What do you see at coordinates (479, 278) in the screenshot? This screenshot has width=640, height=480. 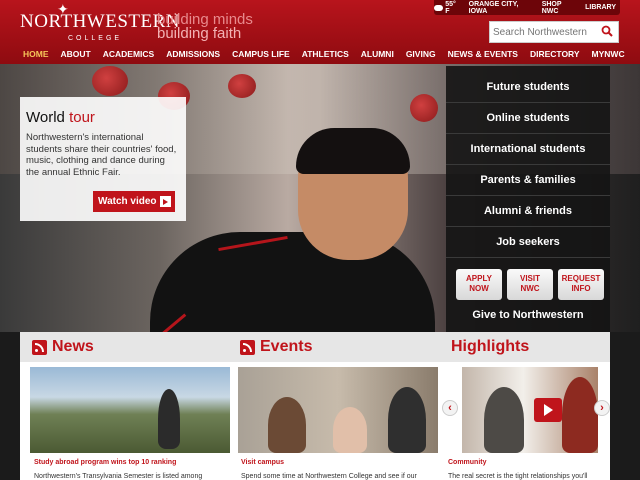 I see `apply-label-1: APPLY` at bounding box center [479, 278].